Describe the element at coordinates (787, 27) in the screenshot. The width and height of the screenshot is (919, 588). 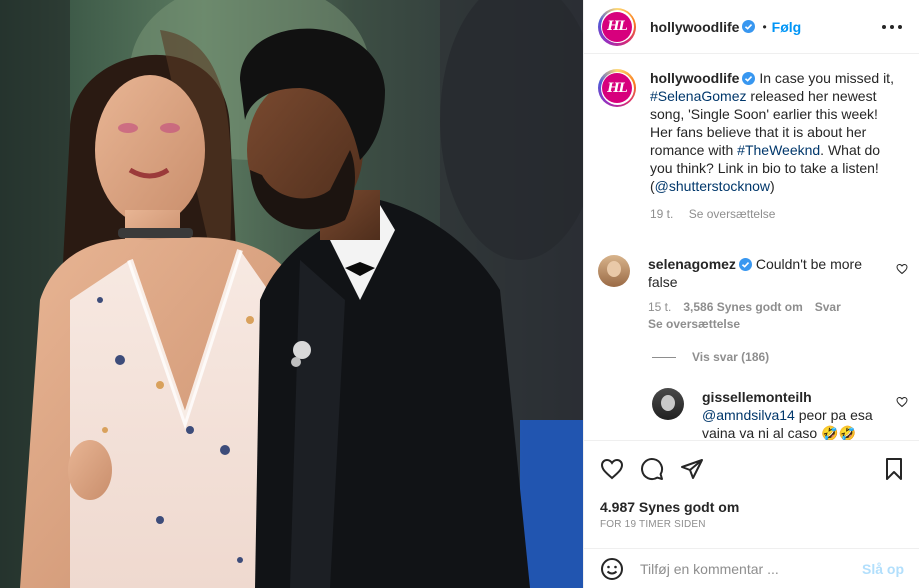
I see `follow-button: Følg` at that location.